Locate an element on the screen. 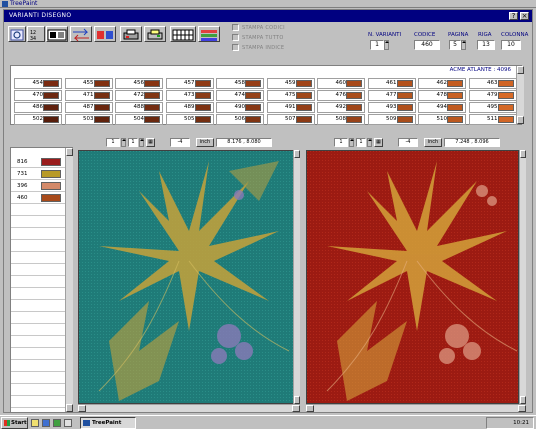 The height and width of the screenshot is (429, 536). palette-cell: 506 is located at coordinates (240, 119).